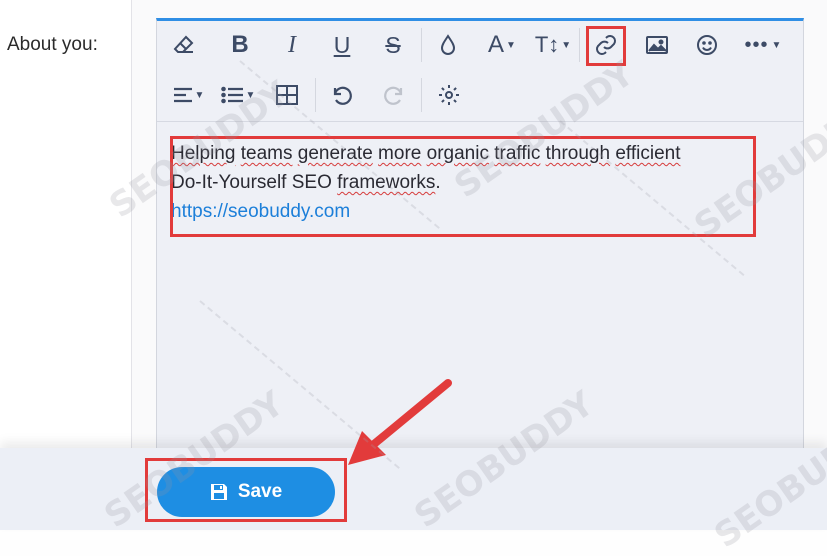 The height and width of the screenshot is (556, 827). Describe the element at coordinates (342, 95) in the screenshot. I see `undo-icon` at that location.